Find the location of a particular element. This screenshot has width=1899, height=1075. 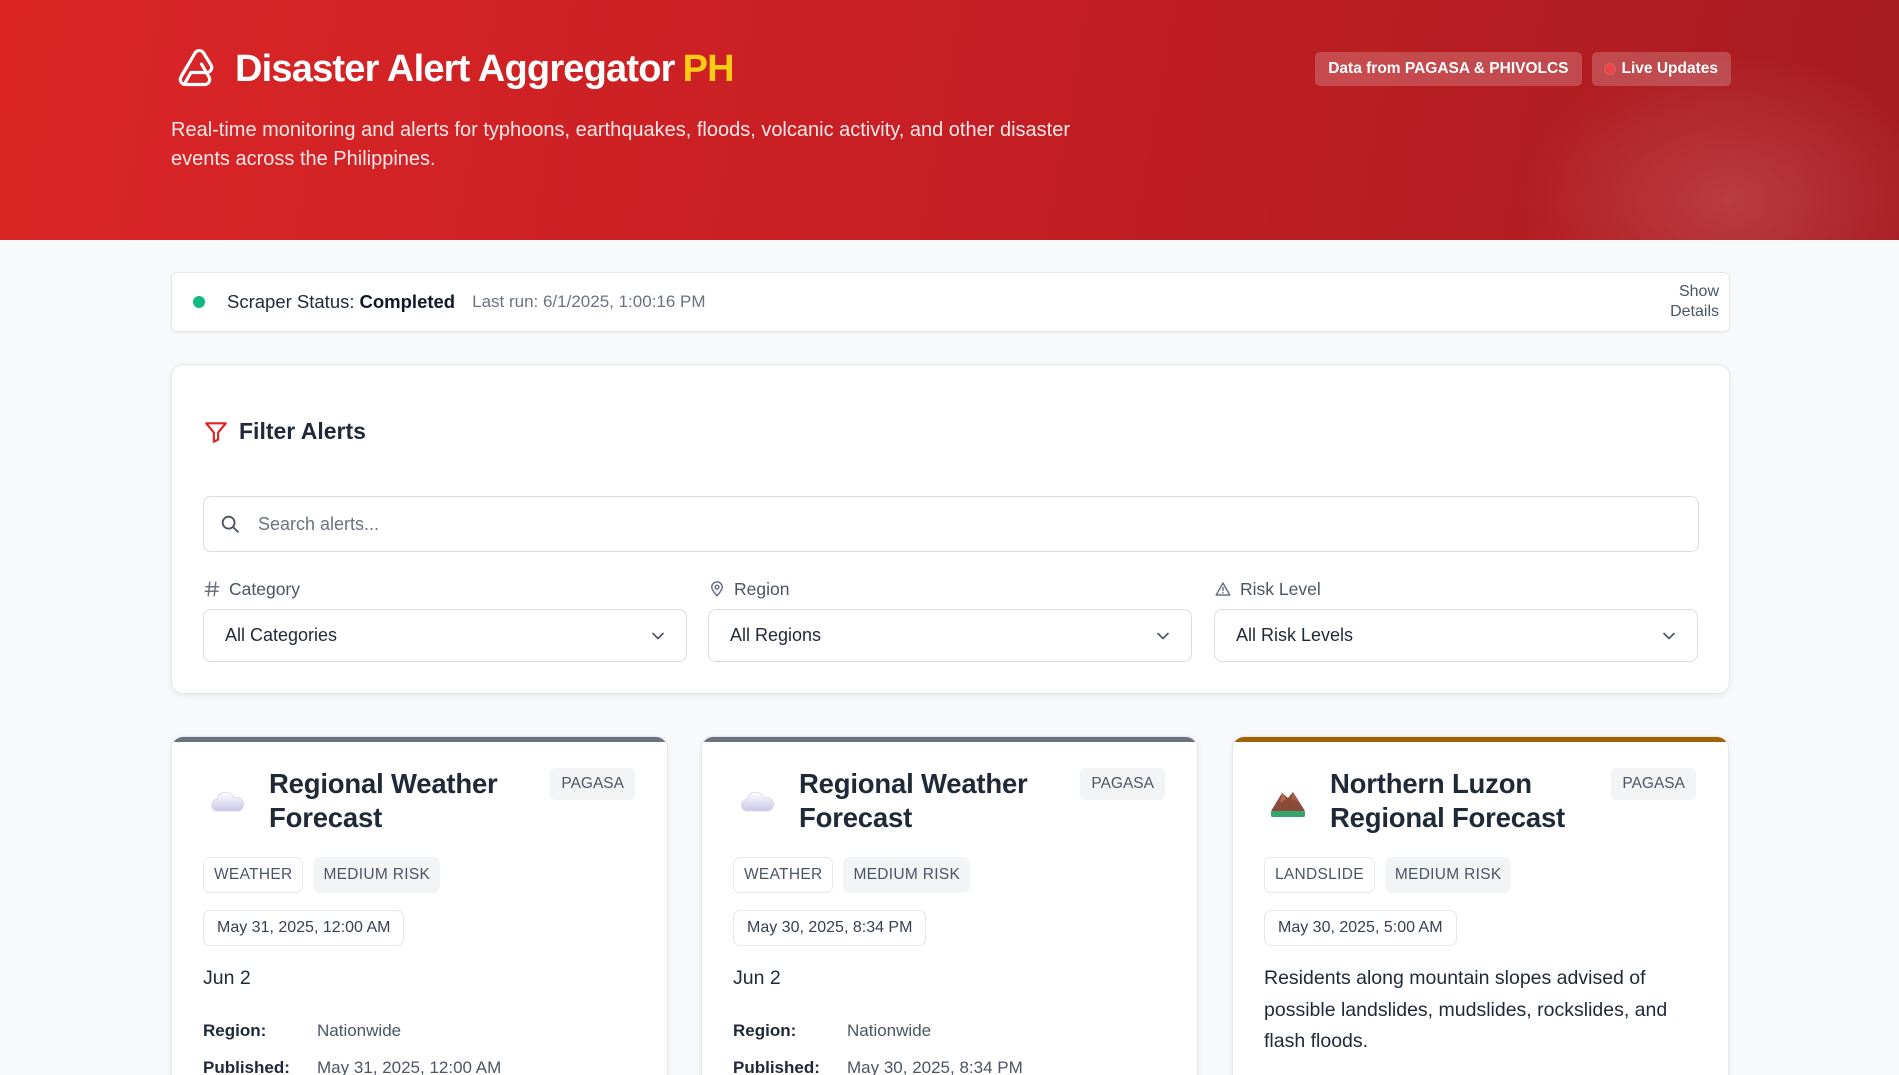

published-meta: Published: May 31, 2025, 12:00 AM is located at coordinates (352, 1066).